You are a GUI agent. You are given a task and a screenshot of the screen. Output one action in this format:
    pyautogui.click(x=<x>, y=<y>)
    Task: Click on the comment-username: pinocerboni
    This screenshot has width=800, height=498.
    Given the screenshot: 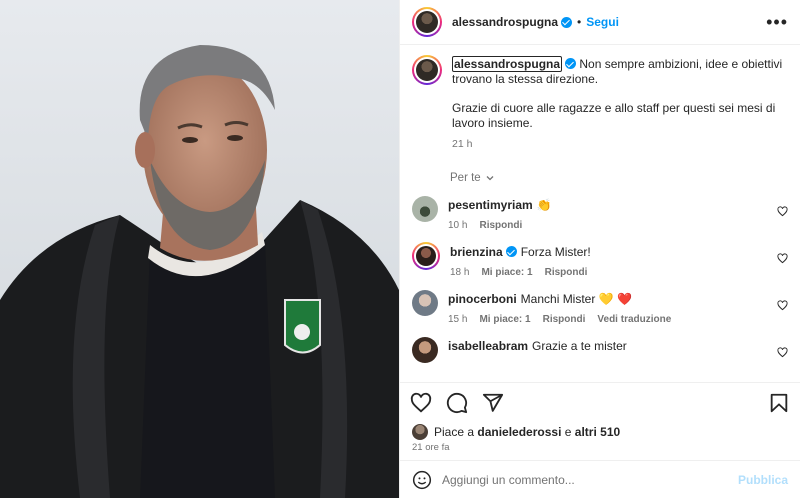 What is the action you would take?
    pyautogui.click(x=482, y=299)
    